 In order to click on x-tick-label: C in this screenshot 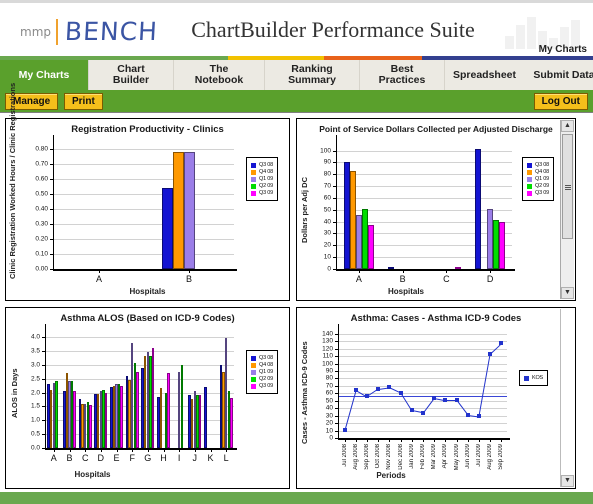, I will do `click(85, 458)`.